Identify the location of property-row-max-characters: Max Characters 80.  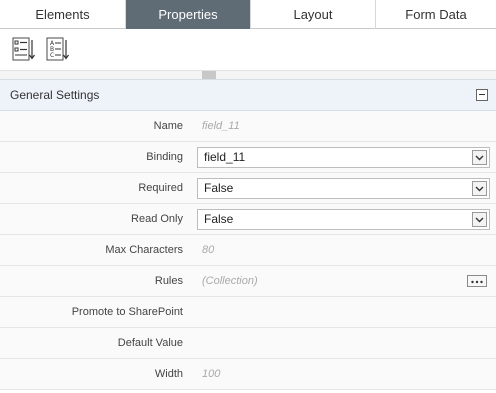
(248, 250).